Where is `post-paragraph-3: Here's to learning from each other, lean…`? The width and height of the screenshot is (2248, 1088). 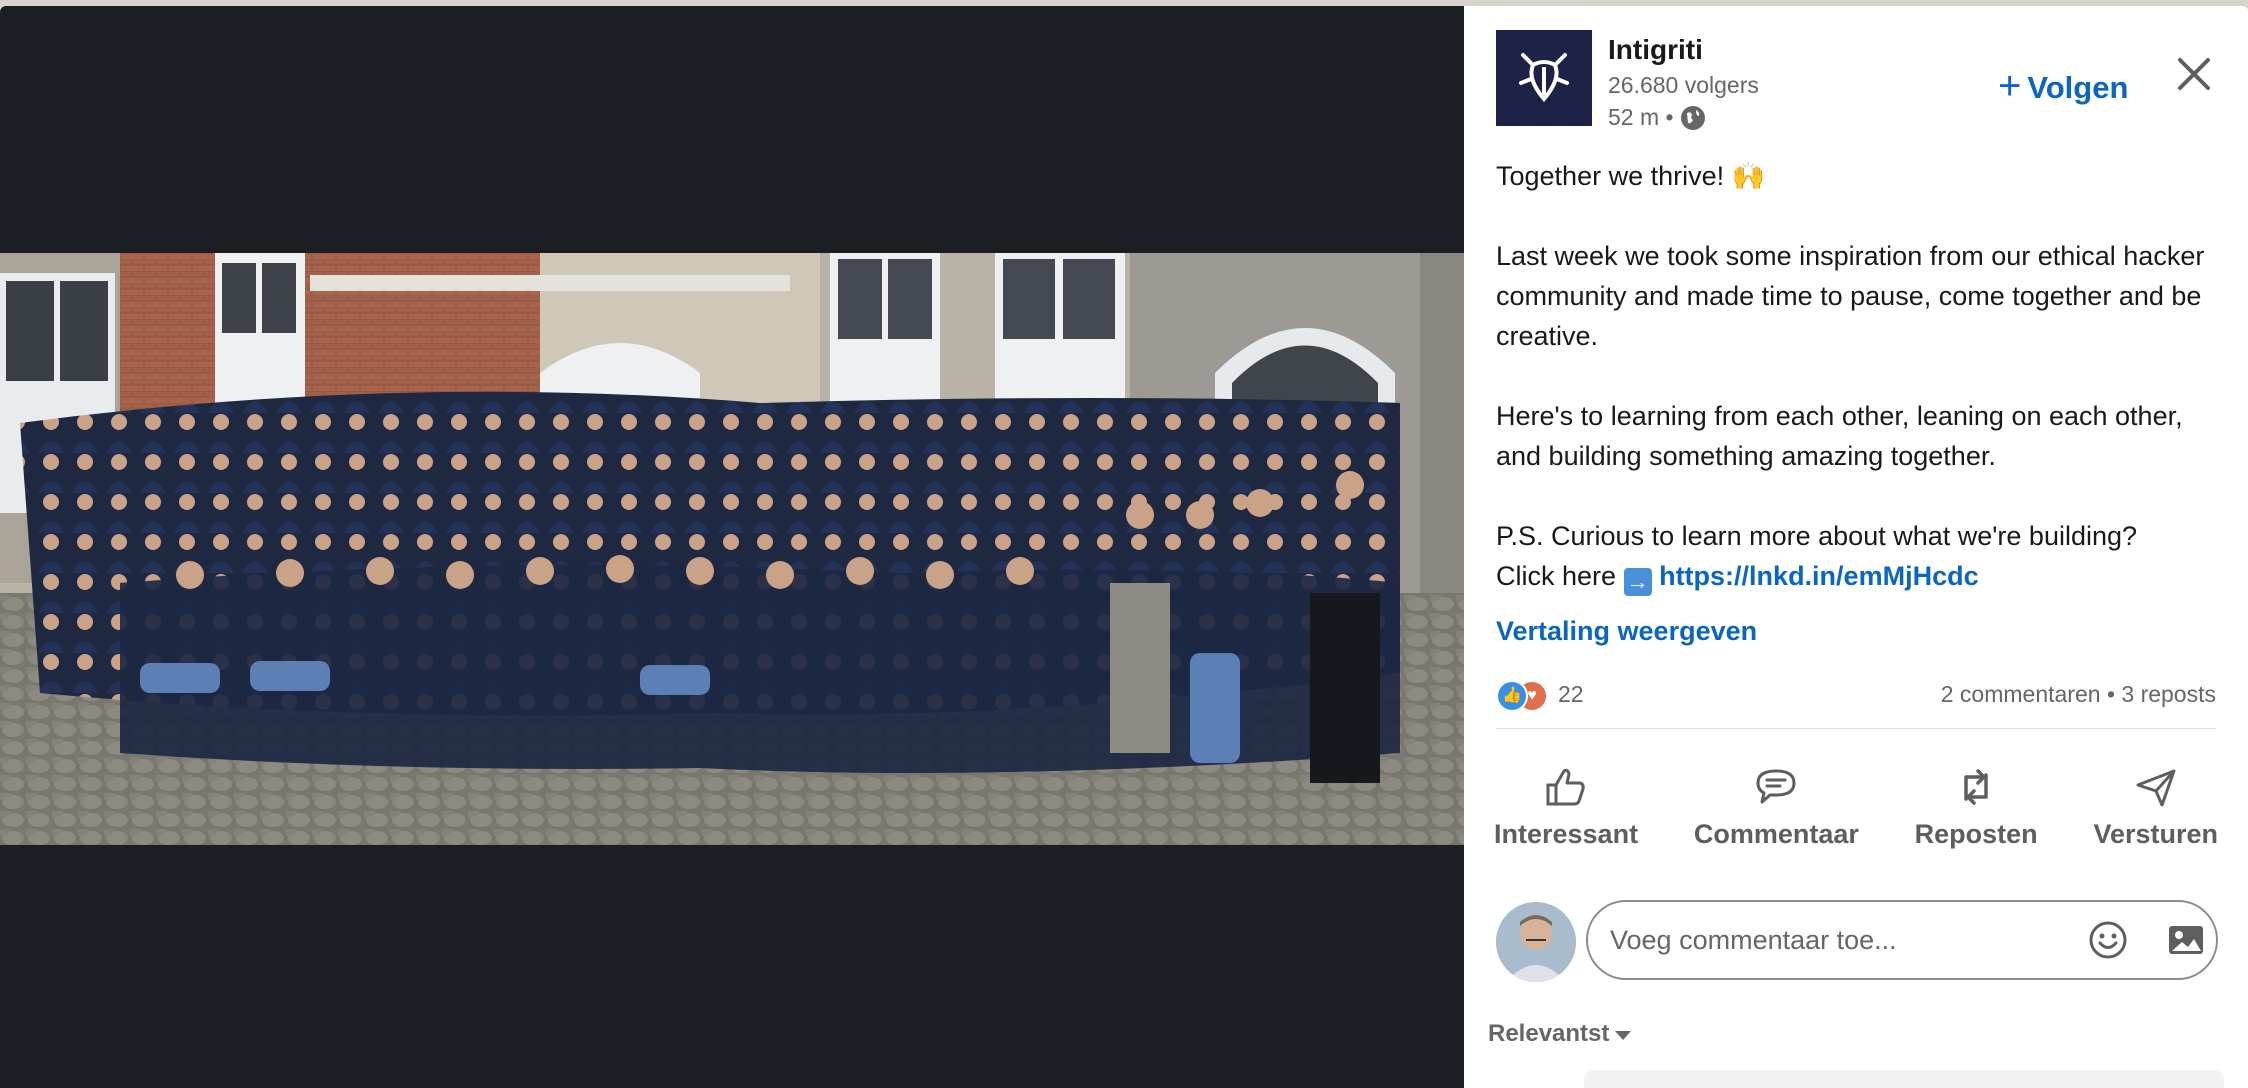 post-paragraph-3: Here's to learning from each other, lean… is located at coordinates (1839, 436).